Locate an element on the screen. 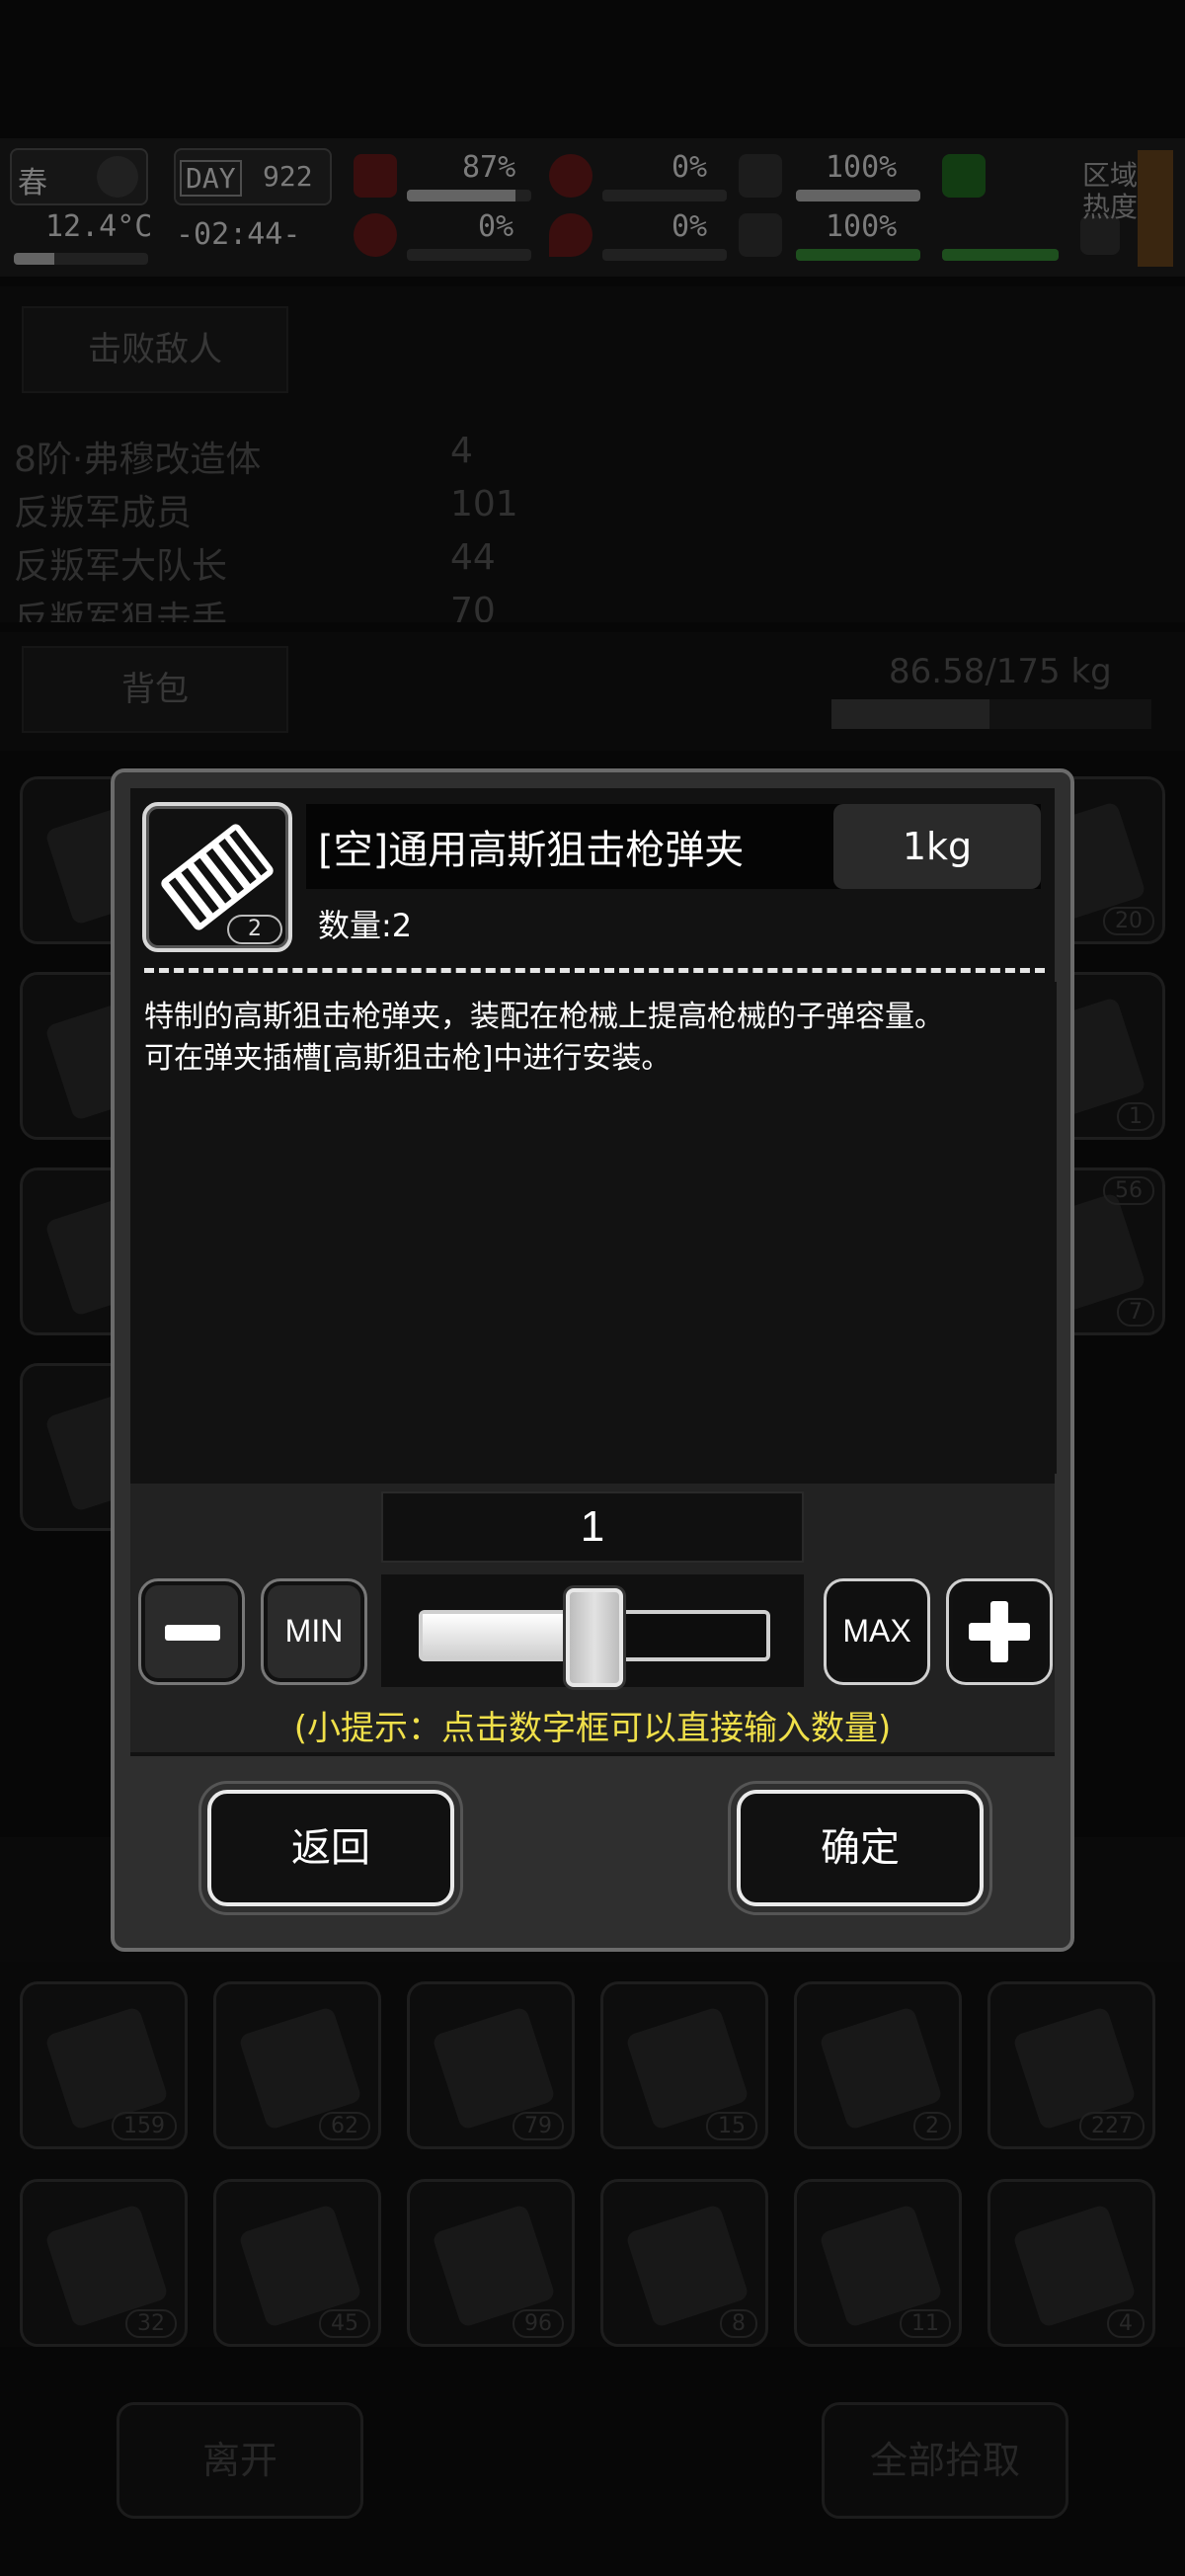 The image size is (1185, 2576). max-button: MAX is located at coordinates (877, 1631).